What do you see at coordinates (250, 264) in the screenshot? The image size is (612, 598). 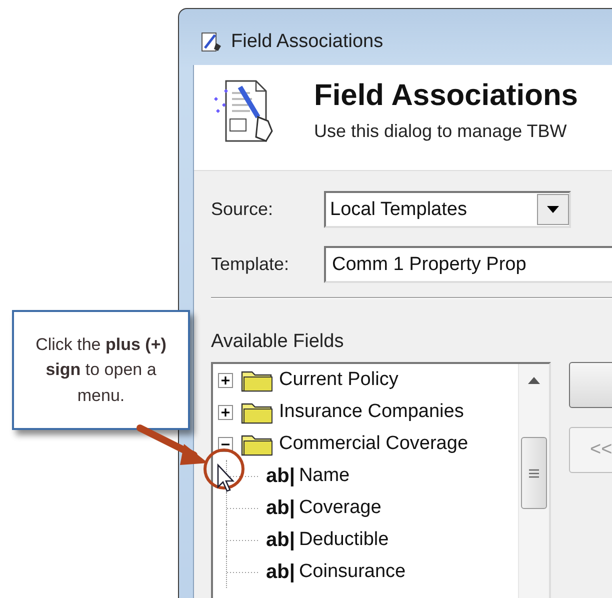 I see `template-label: Template:` at bounding box center [250, 264].